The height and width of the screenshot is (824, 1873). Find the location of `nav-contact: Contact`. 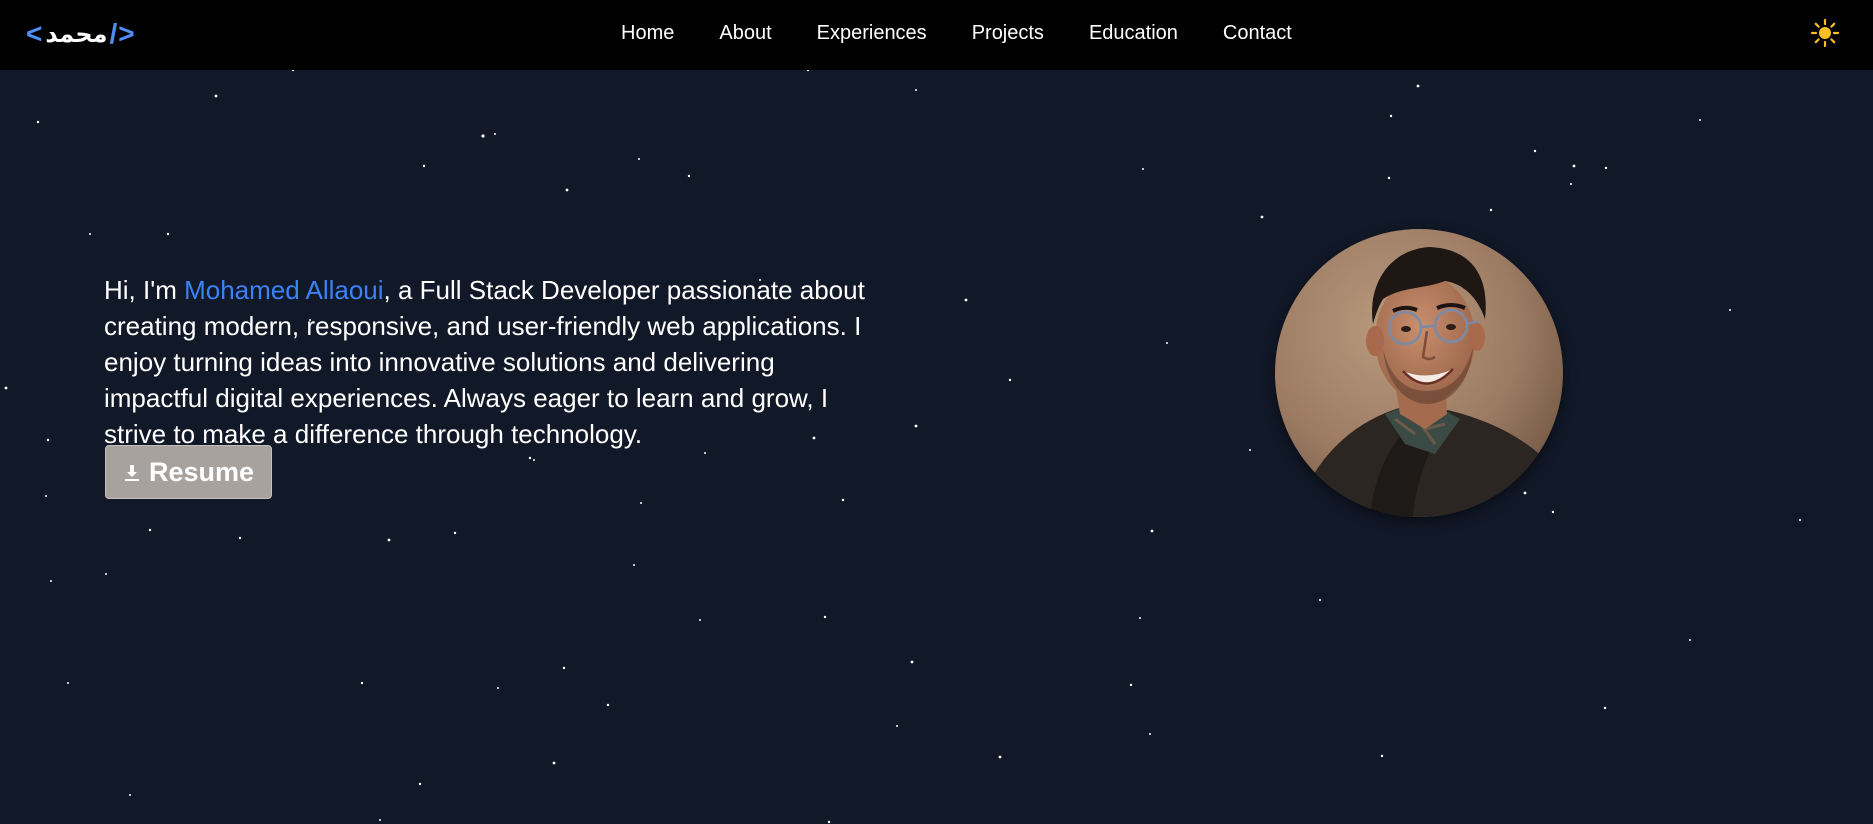

nav-contact: Contact is located at coordinates (1257, 33).